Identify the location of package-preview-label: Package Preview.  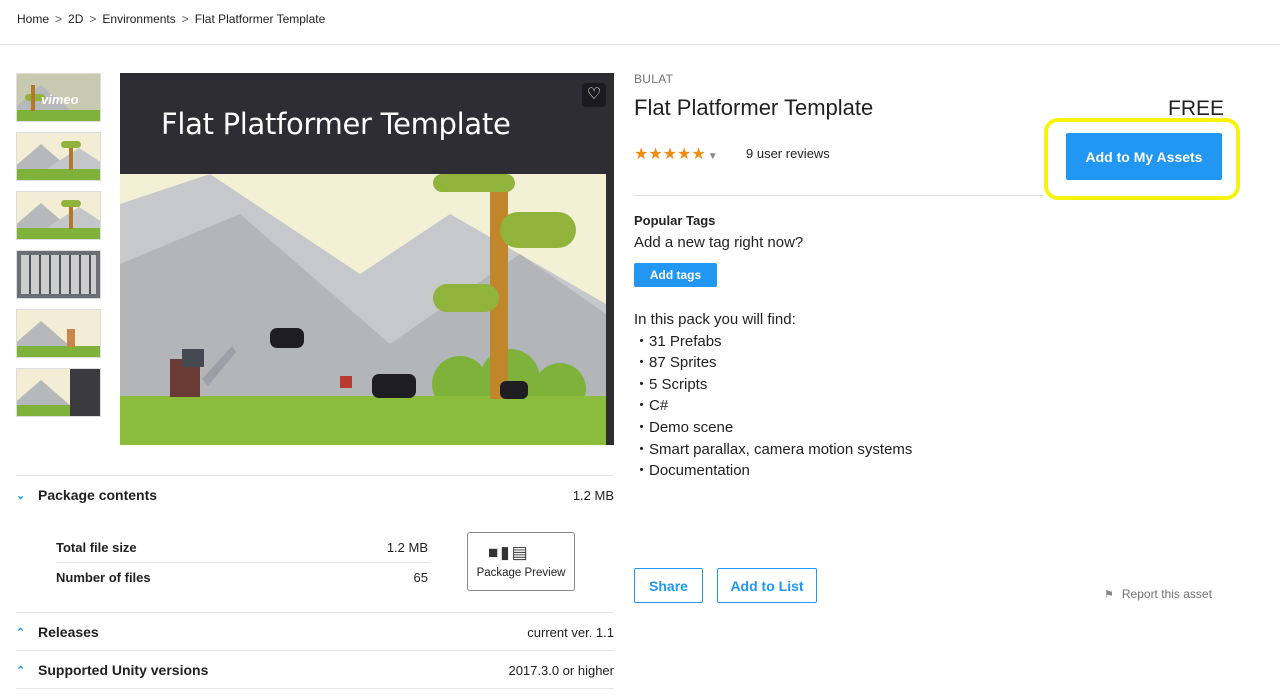
(521, 573).